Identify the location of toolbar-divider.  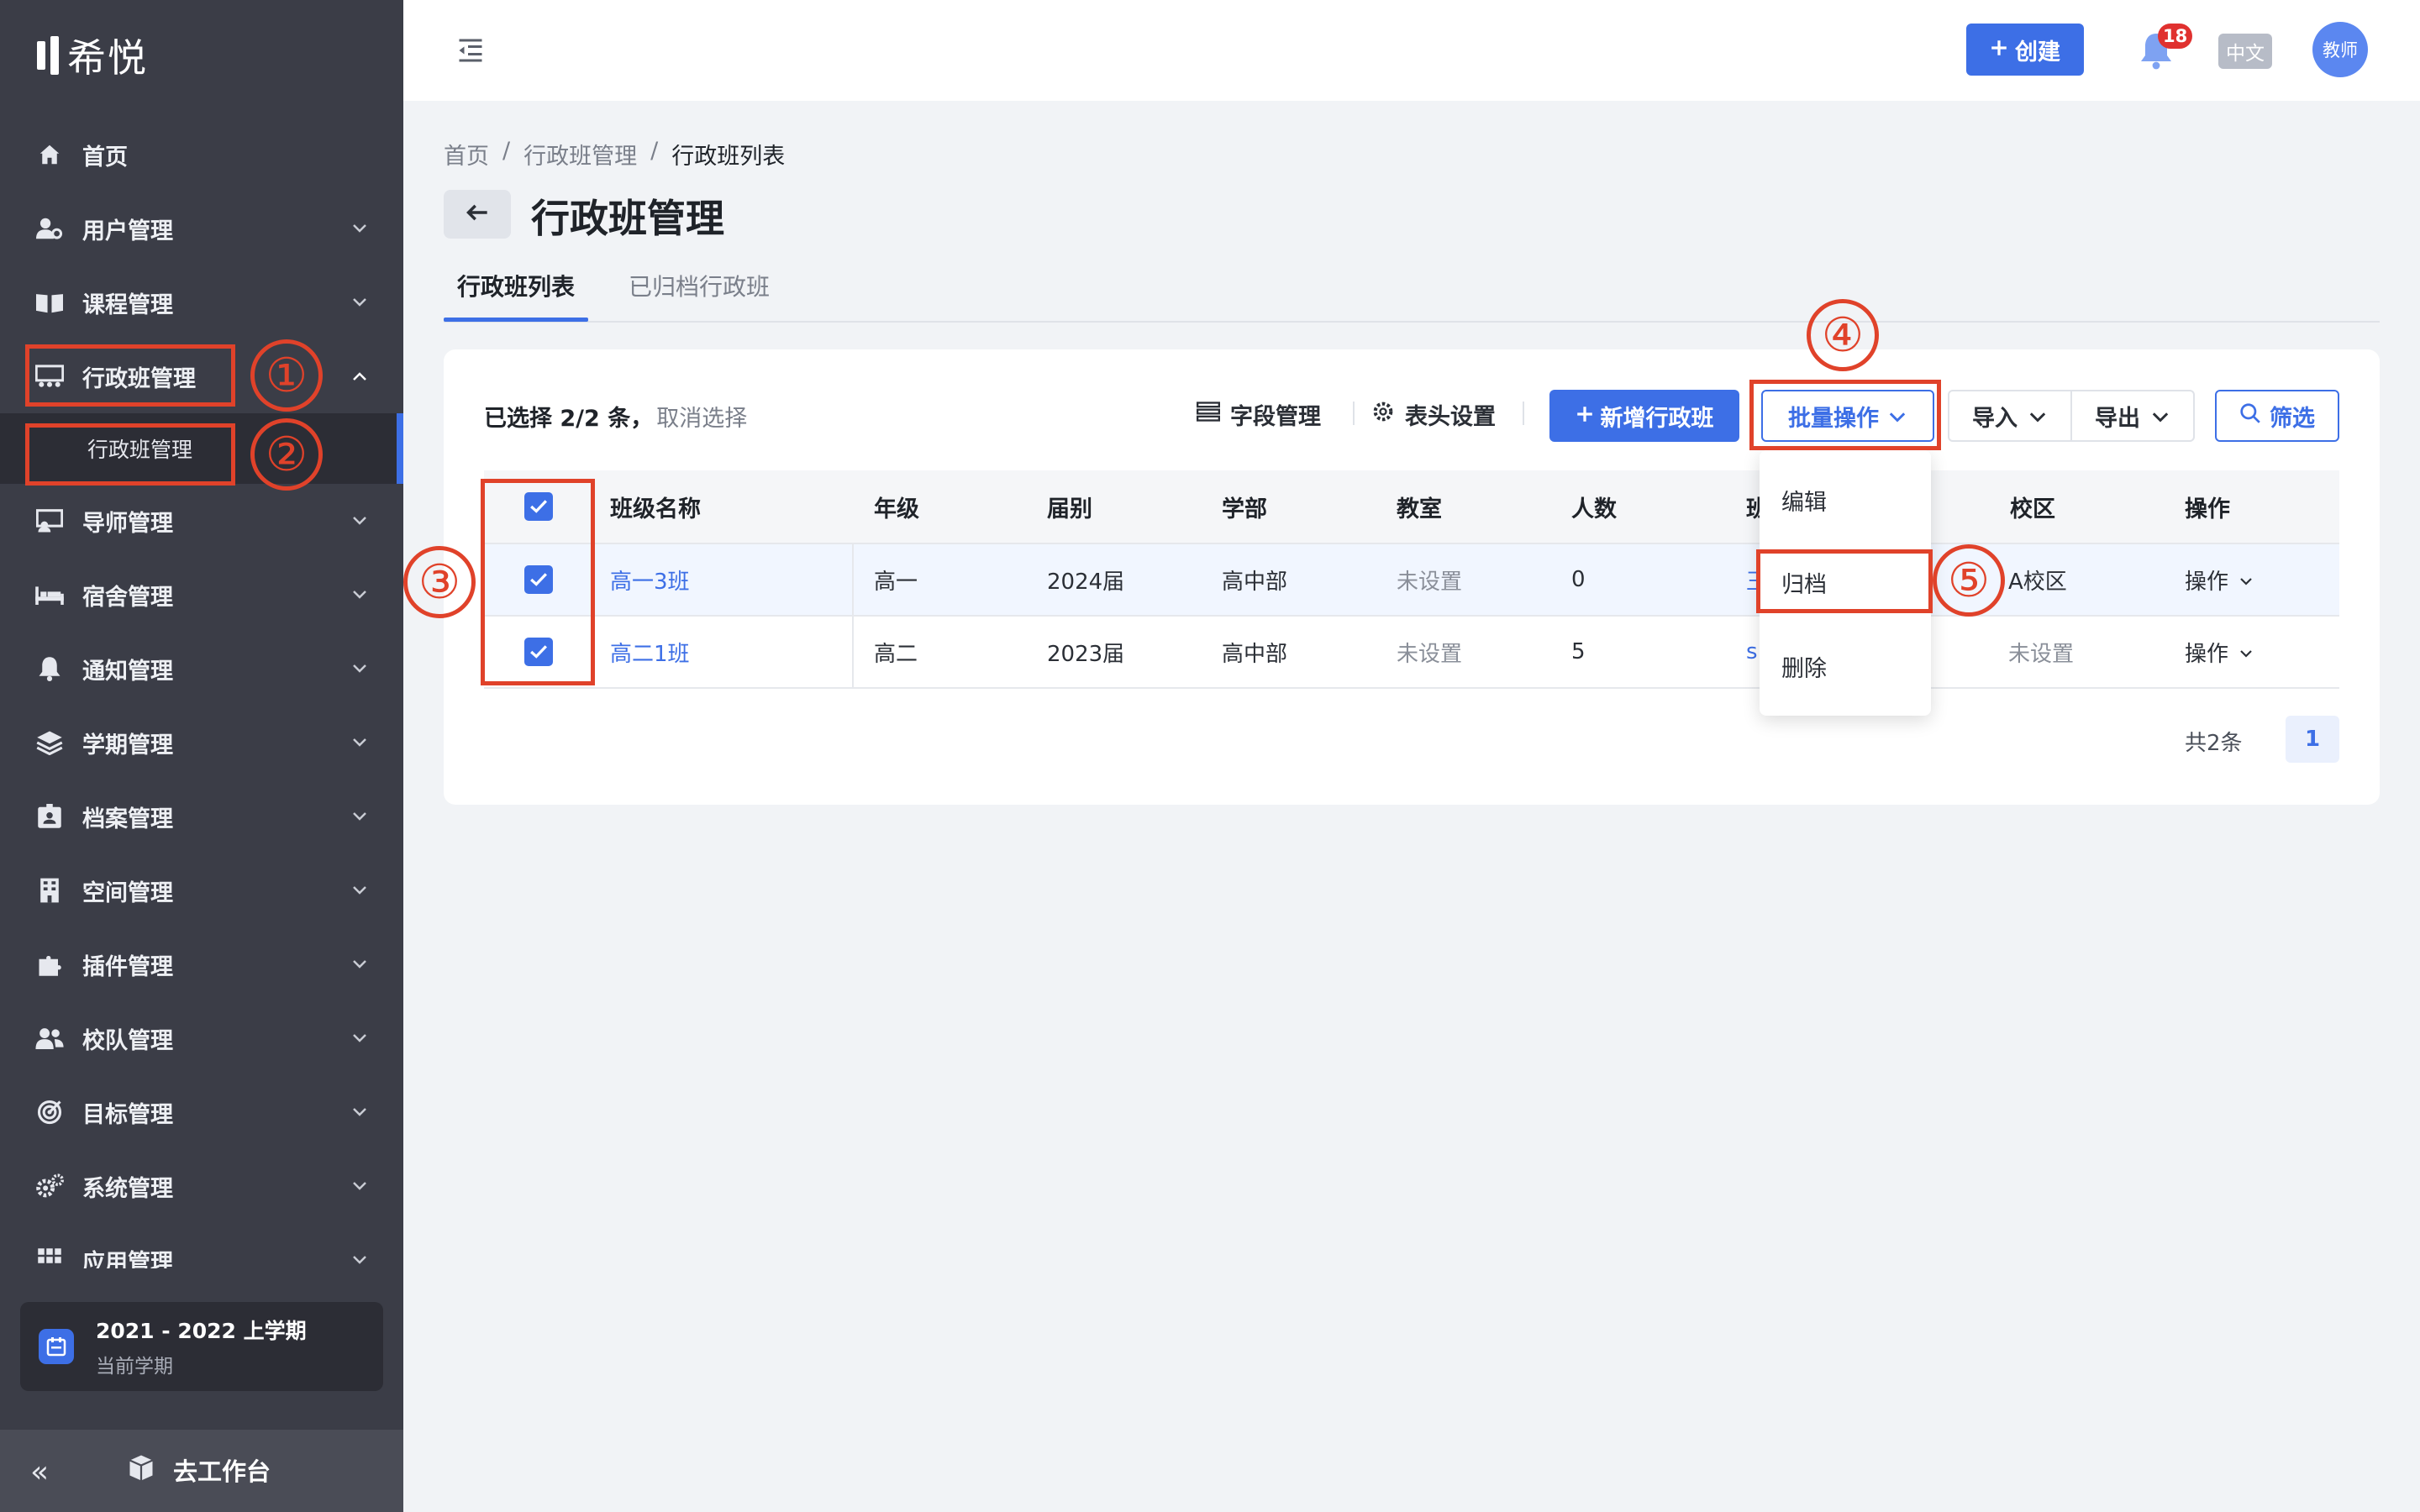
(1524, 413).